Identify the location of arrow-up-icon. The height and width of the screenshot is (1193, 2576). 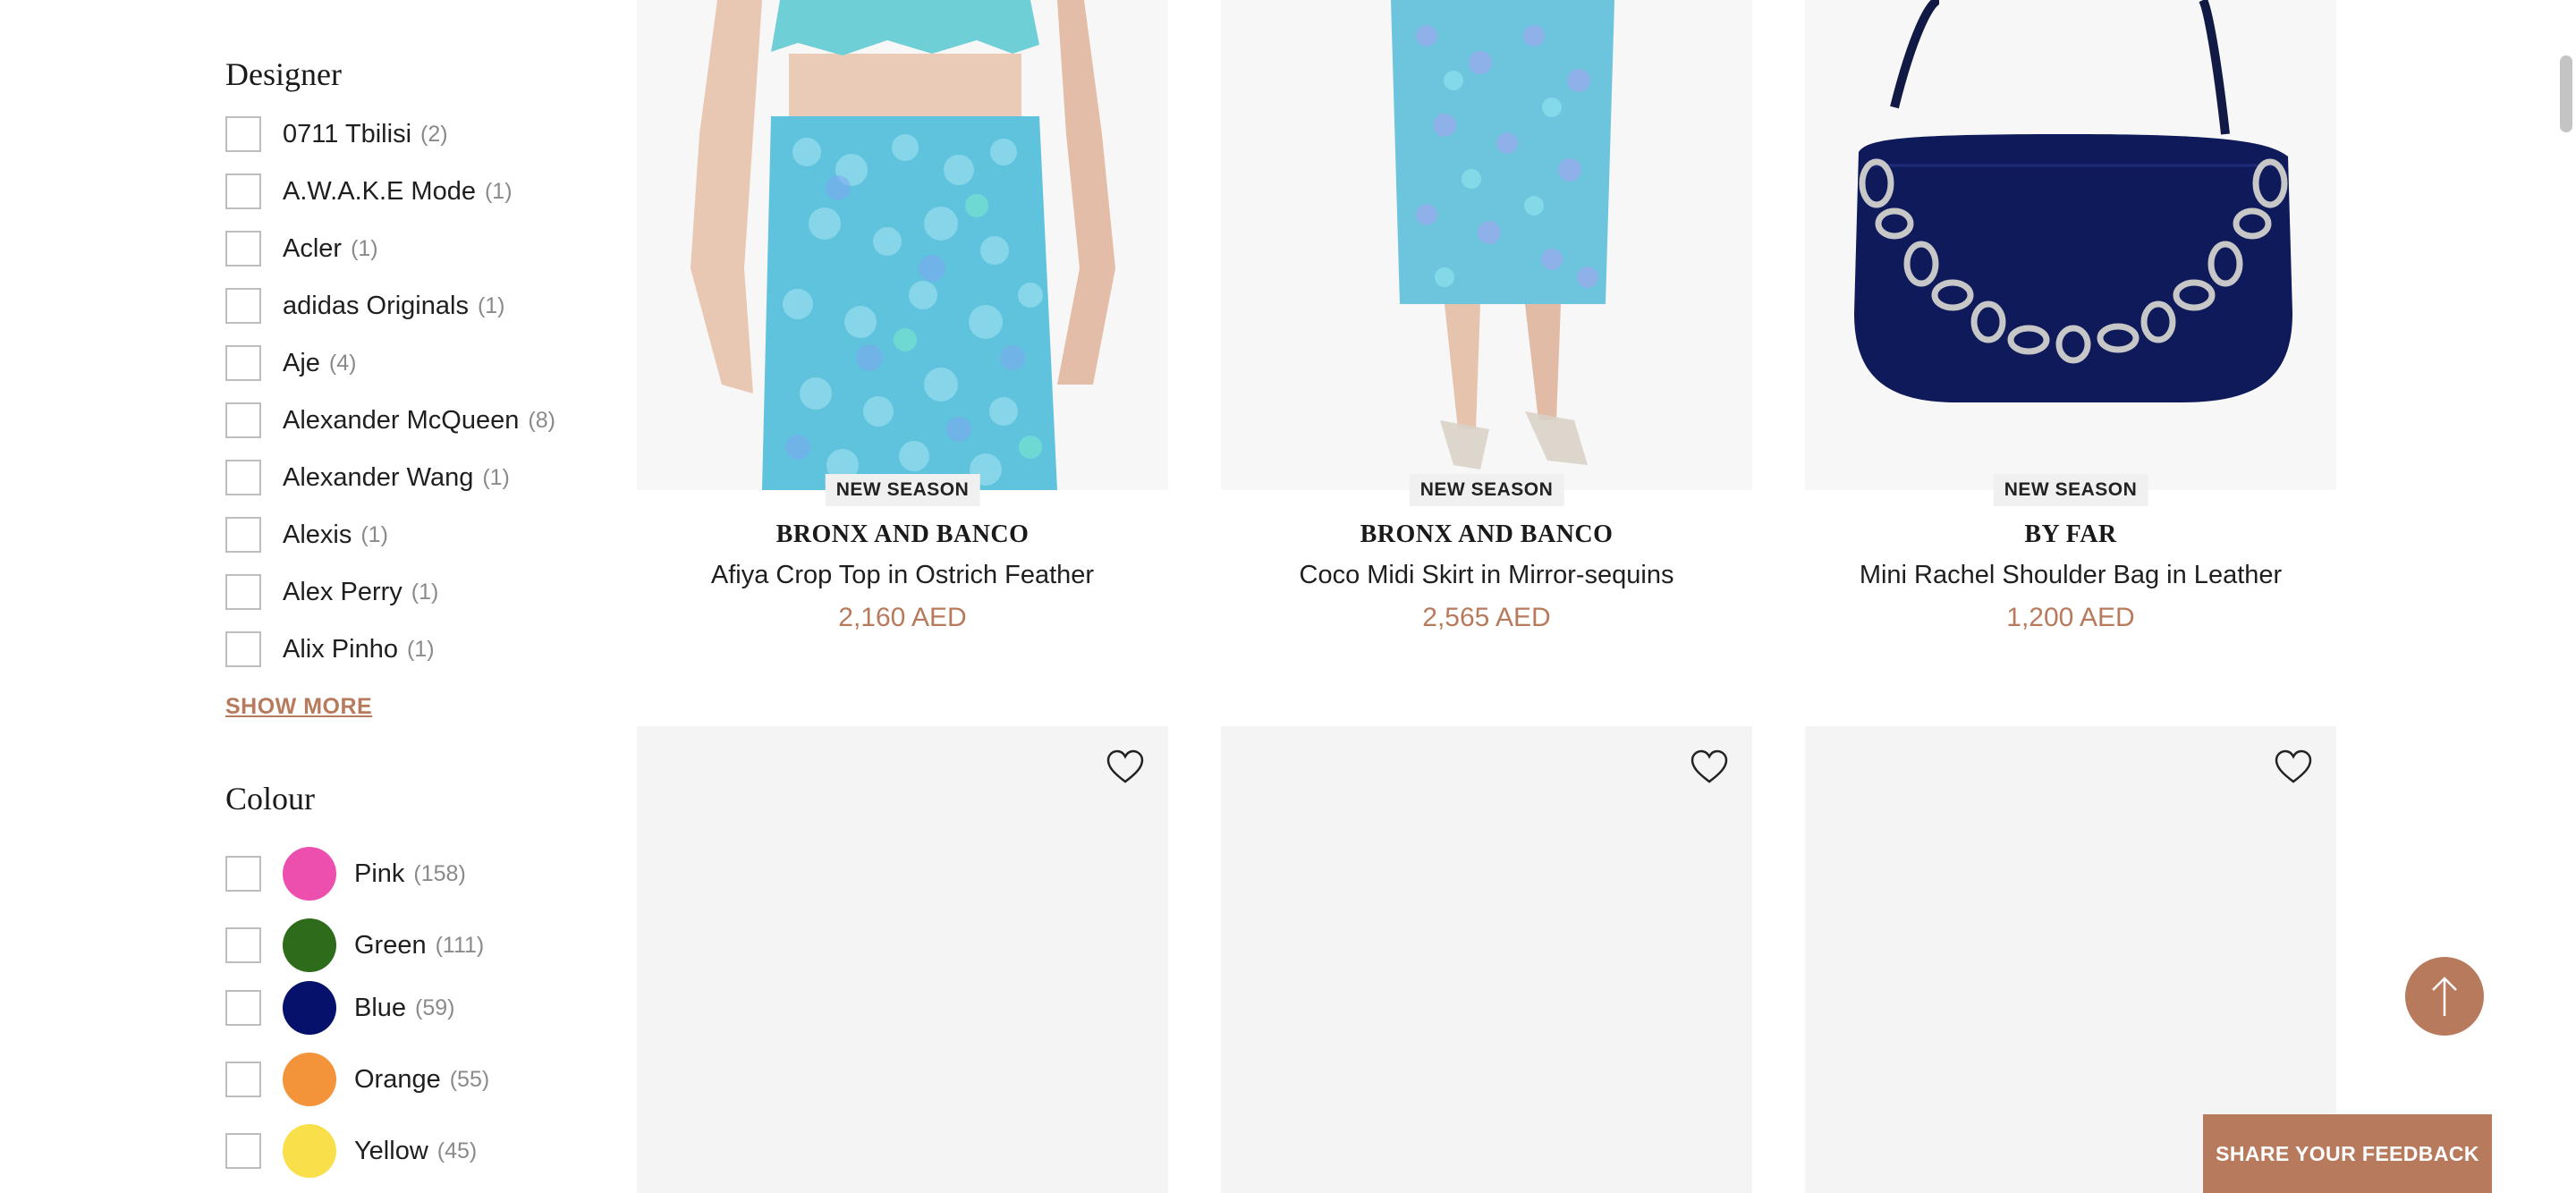
(2444, 997).